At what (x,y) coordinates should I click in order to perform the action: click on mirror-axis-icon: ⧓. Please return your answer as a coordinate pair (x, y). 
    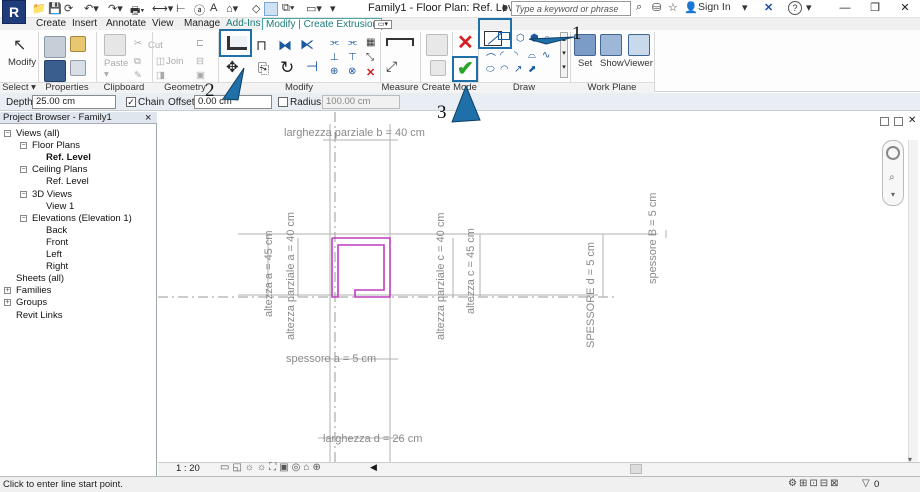
    Looking at the image, I should click on (285, 45).